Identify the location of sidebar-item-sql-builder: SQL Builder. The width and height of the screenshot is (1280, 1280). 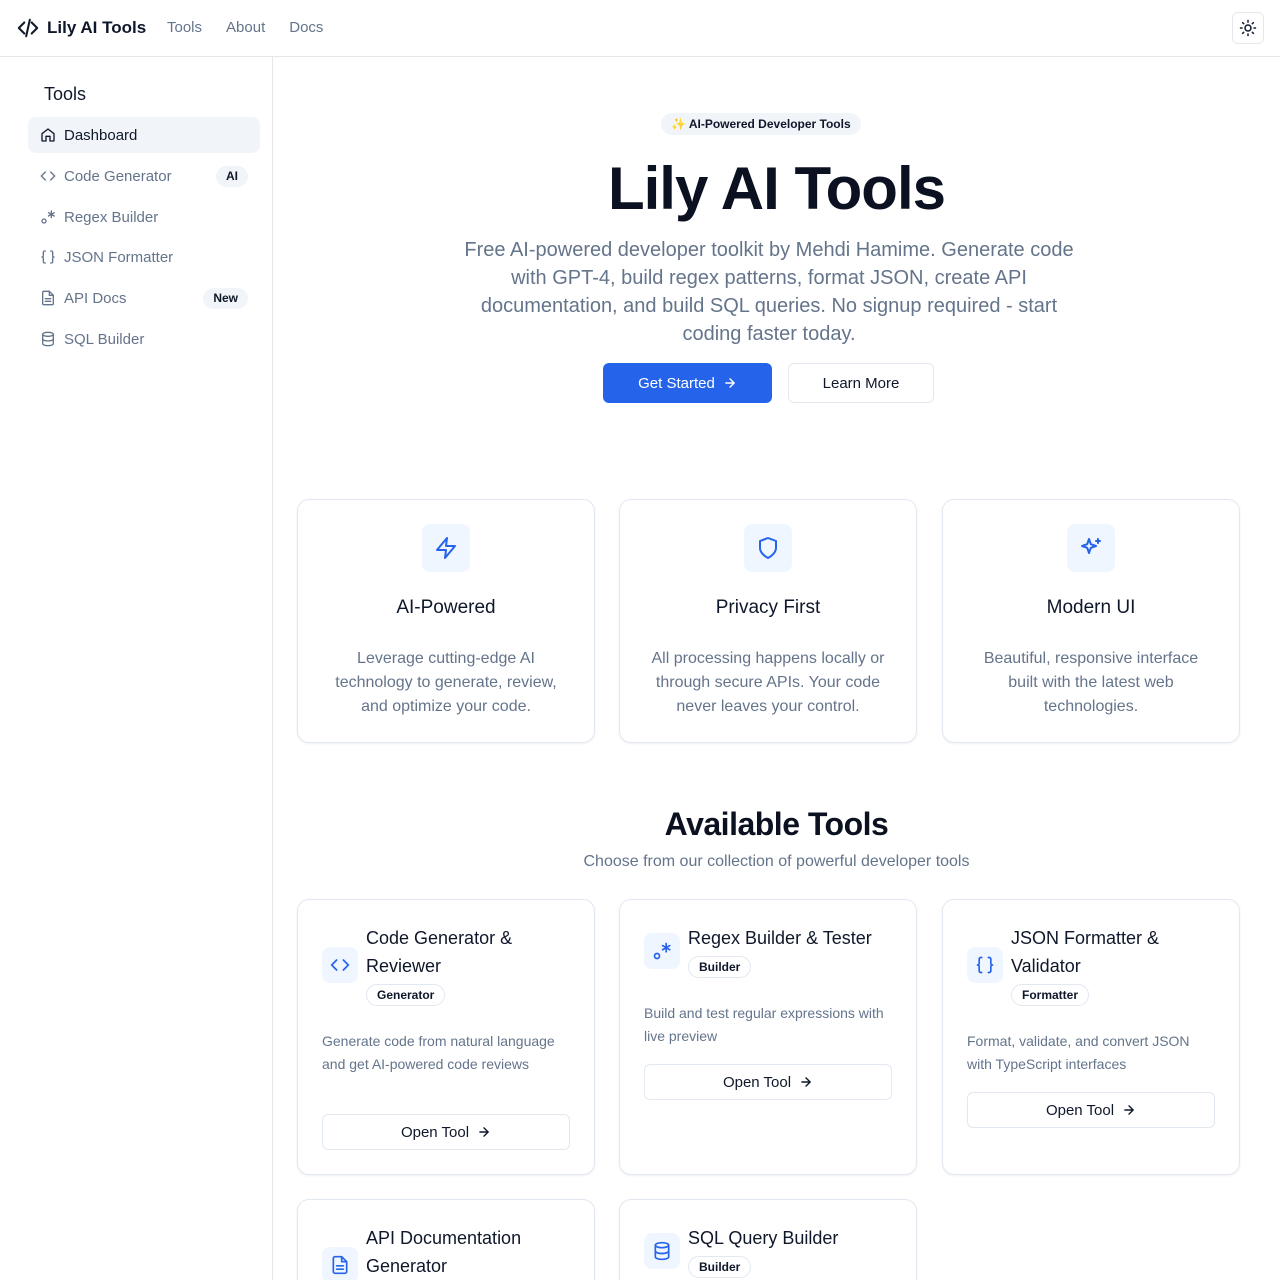
(144, 339).